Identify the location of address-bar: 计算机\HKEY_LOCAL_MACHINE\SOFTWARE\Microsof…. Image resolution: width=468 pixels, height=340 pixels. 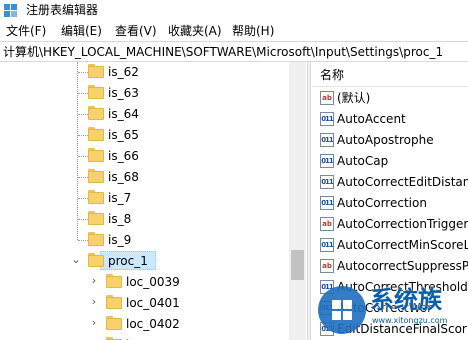
(234, 51).